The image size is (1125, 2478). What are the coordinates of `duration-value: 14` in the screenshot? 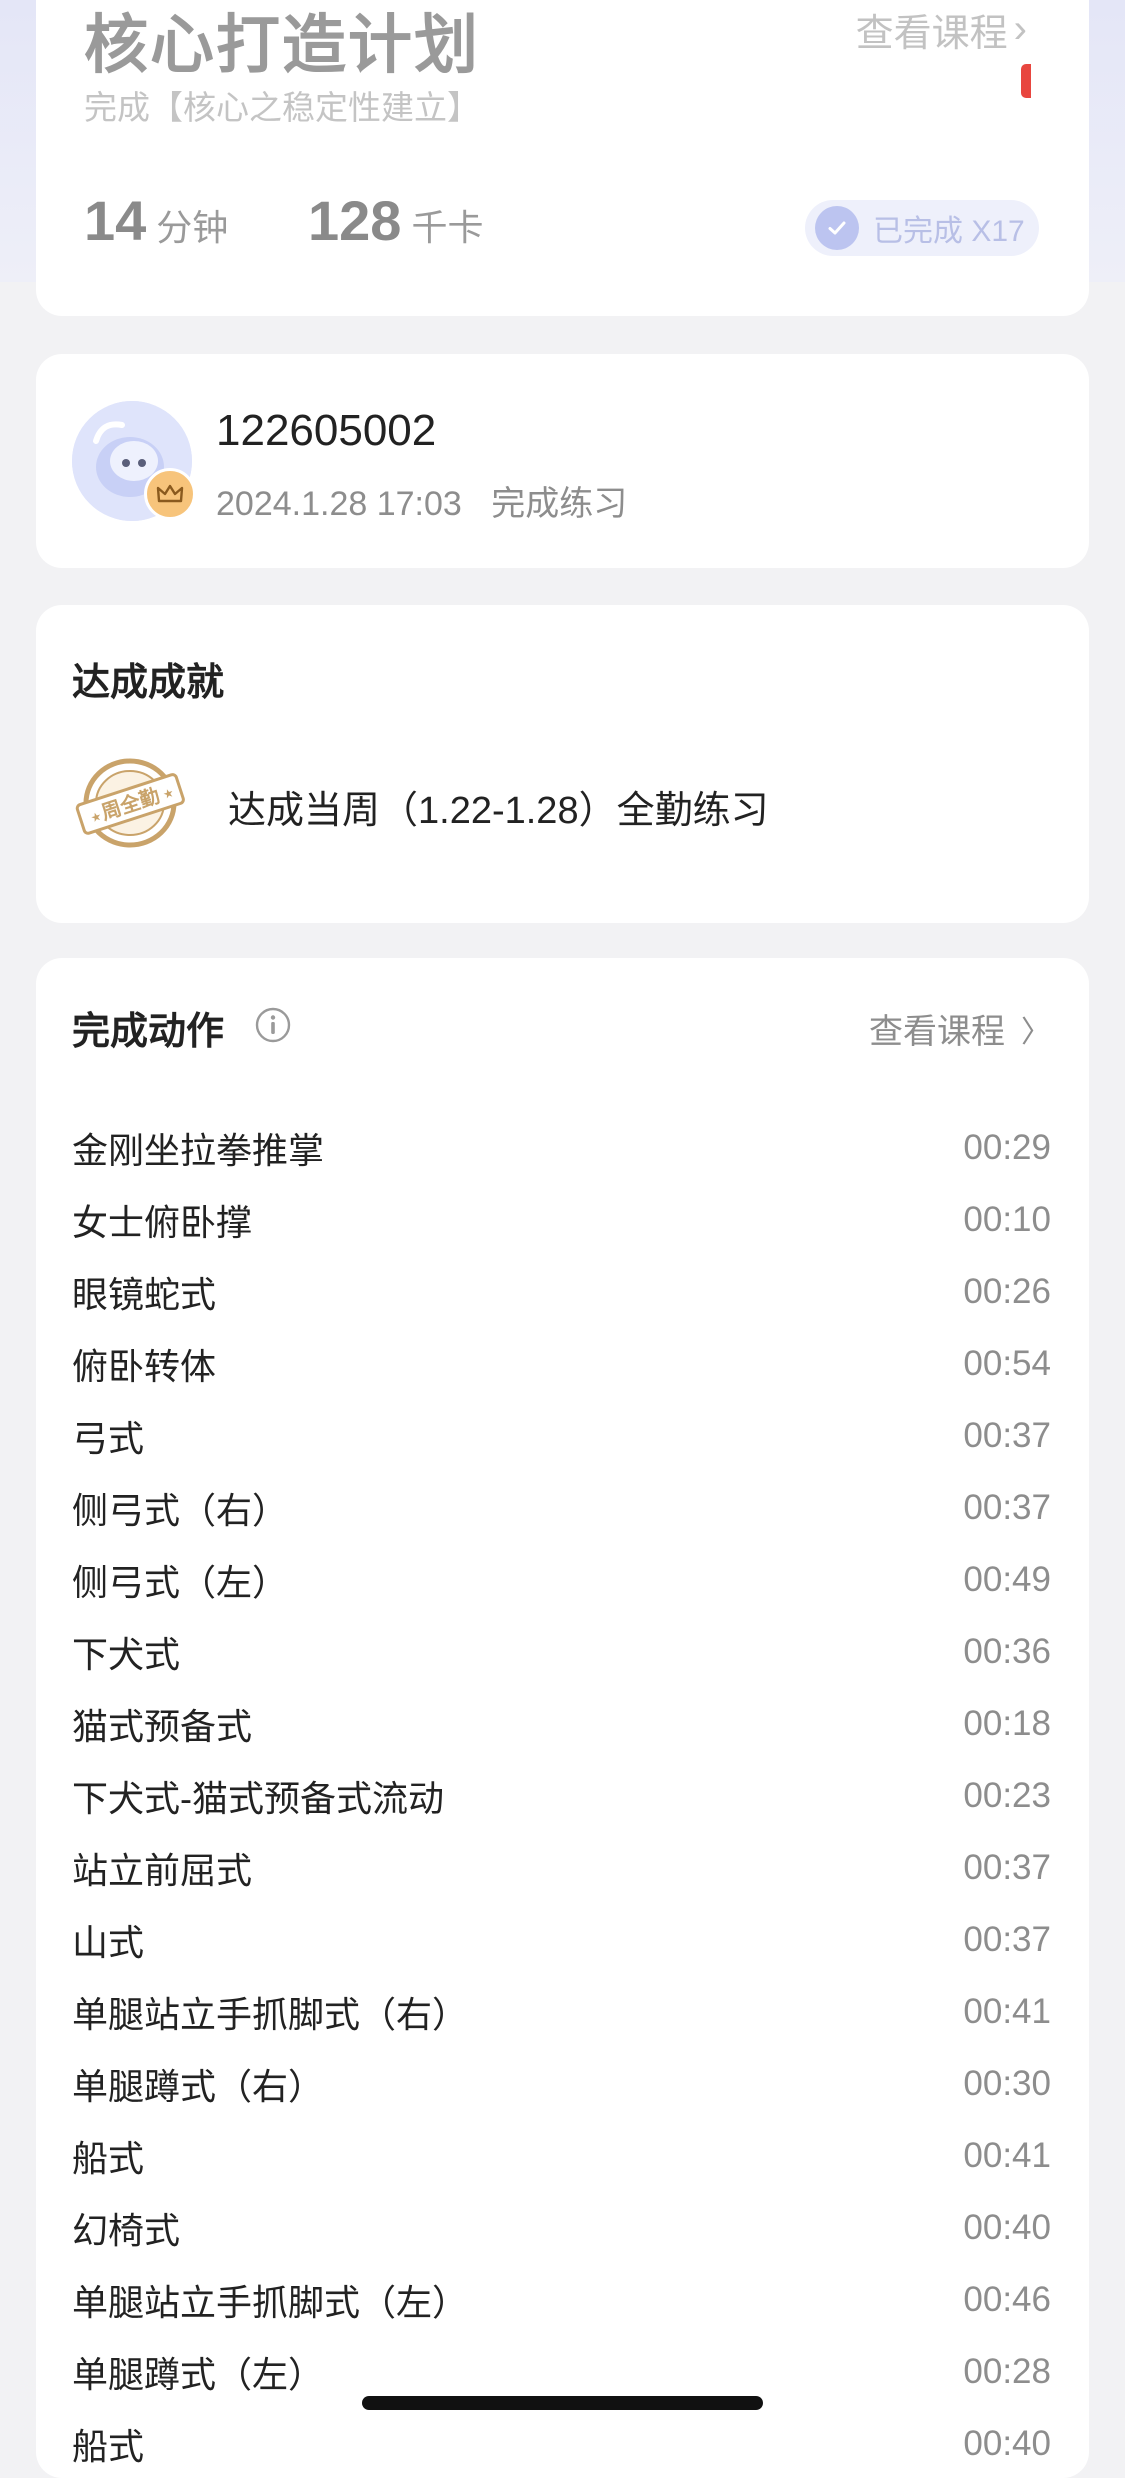 It's located at (115, 220).